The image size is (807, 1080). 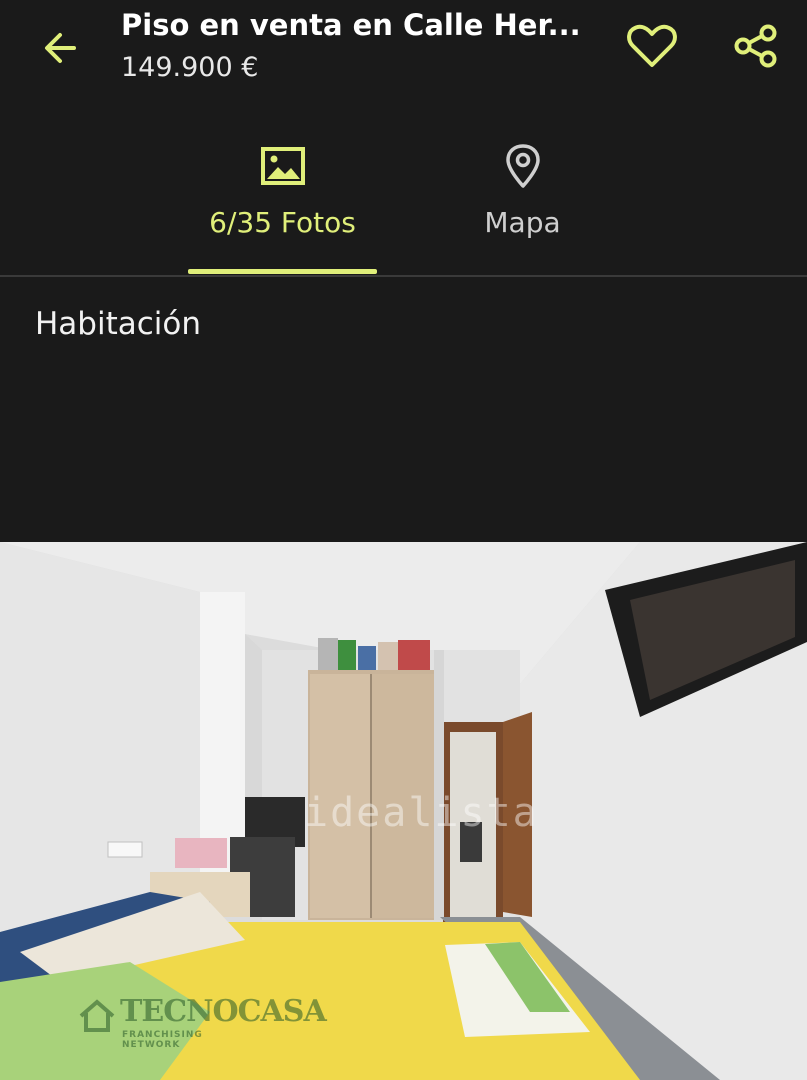 I want to click on tab-photos-label: 6/35 Fotos, so click(x=282, y=222).